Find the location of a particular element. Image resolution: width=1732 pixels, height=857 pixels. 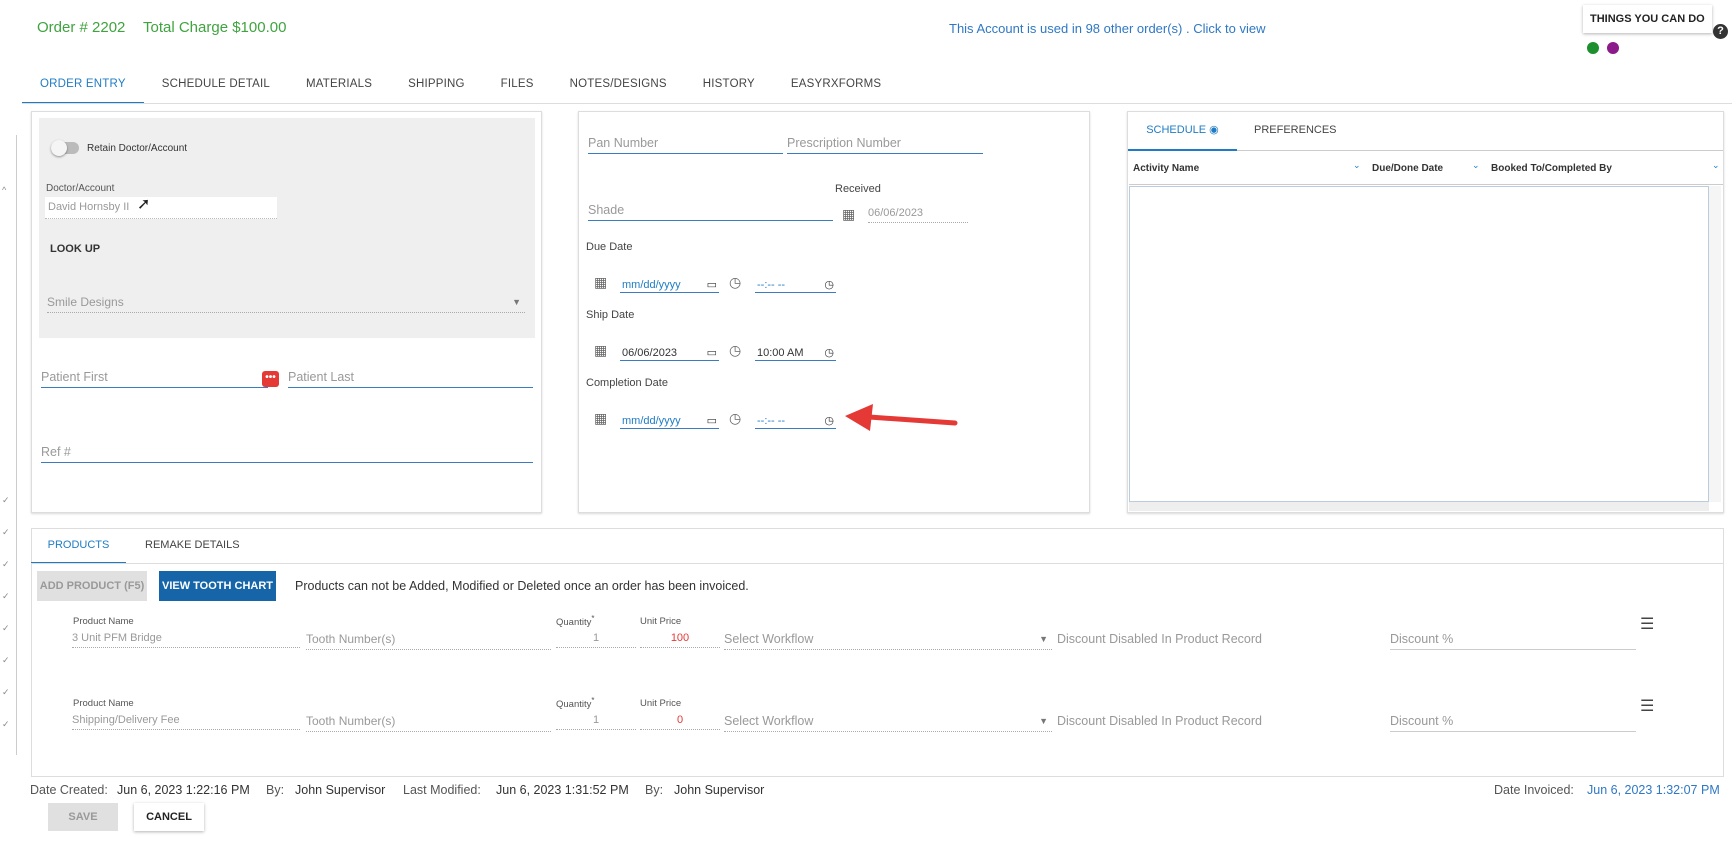

tab-preferences: PREFERENCES is located at coordinates (1295, 131).